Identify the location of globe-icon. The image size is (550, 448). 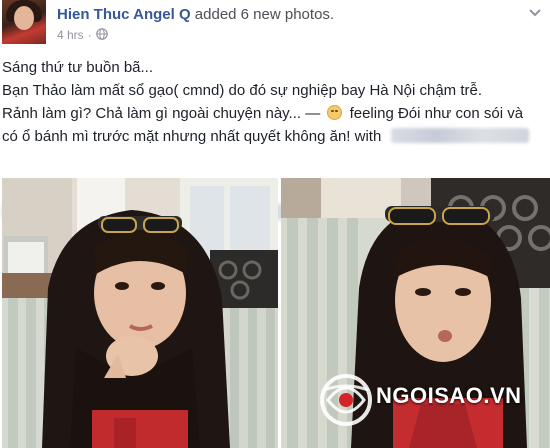
(101, 35).